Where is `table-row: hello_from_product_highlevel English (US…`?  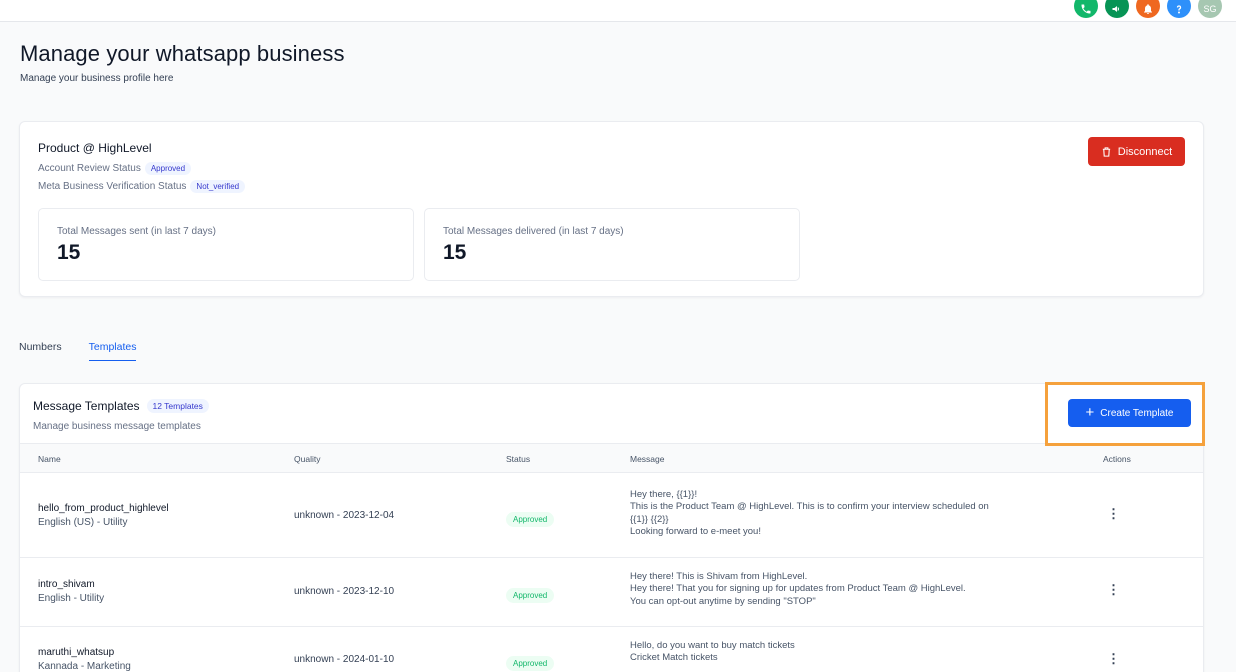 table-row: hello_from_product_highlevel English (US… is located at coordinates (611, 515).